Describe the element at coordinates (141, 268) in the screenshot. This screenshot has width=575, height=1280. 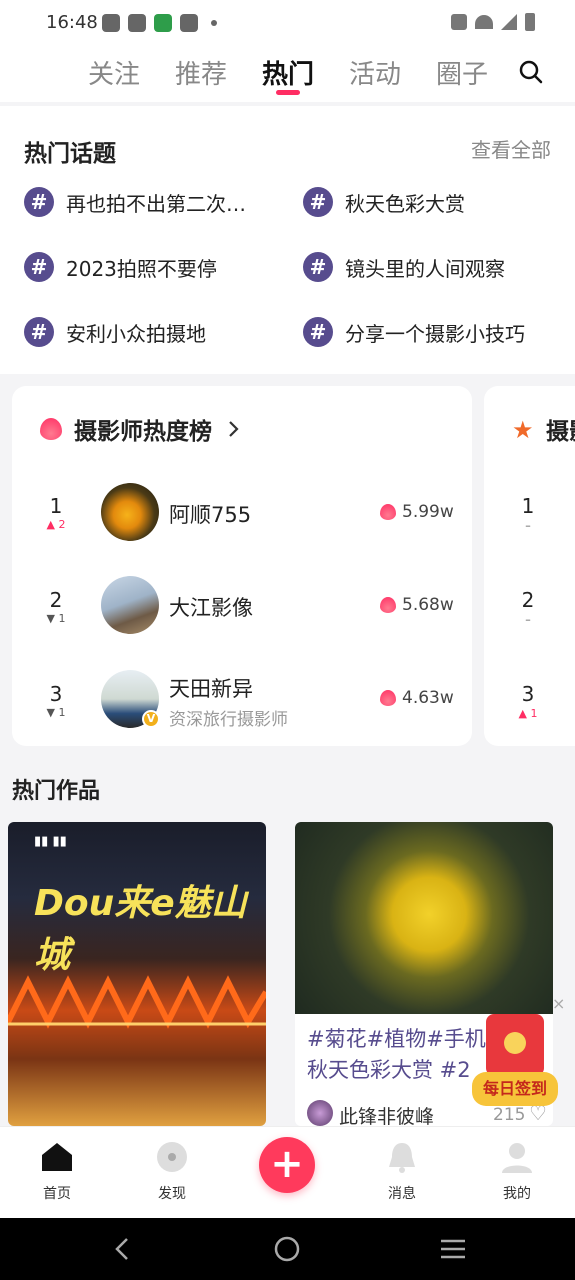
I see `topic-label: 2023拍照不要停` at that location.